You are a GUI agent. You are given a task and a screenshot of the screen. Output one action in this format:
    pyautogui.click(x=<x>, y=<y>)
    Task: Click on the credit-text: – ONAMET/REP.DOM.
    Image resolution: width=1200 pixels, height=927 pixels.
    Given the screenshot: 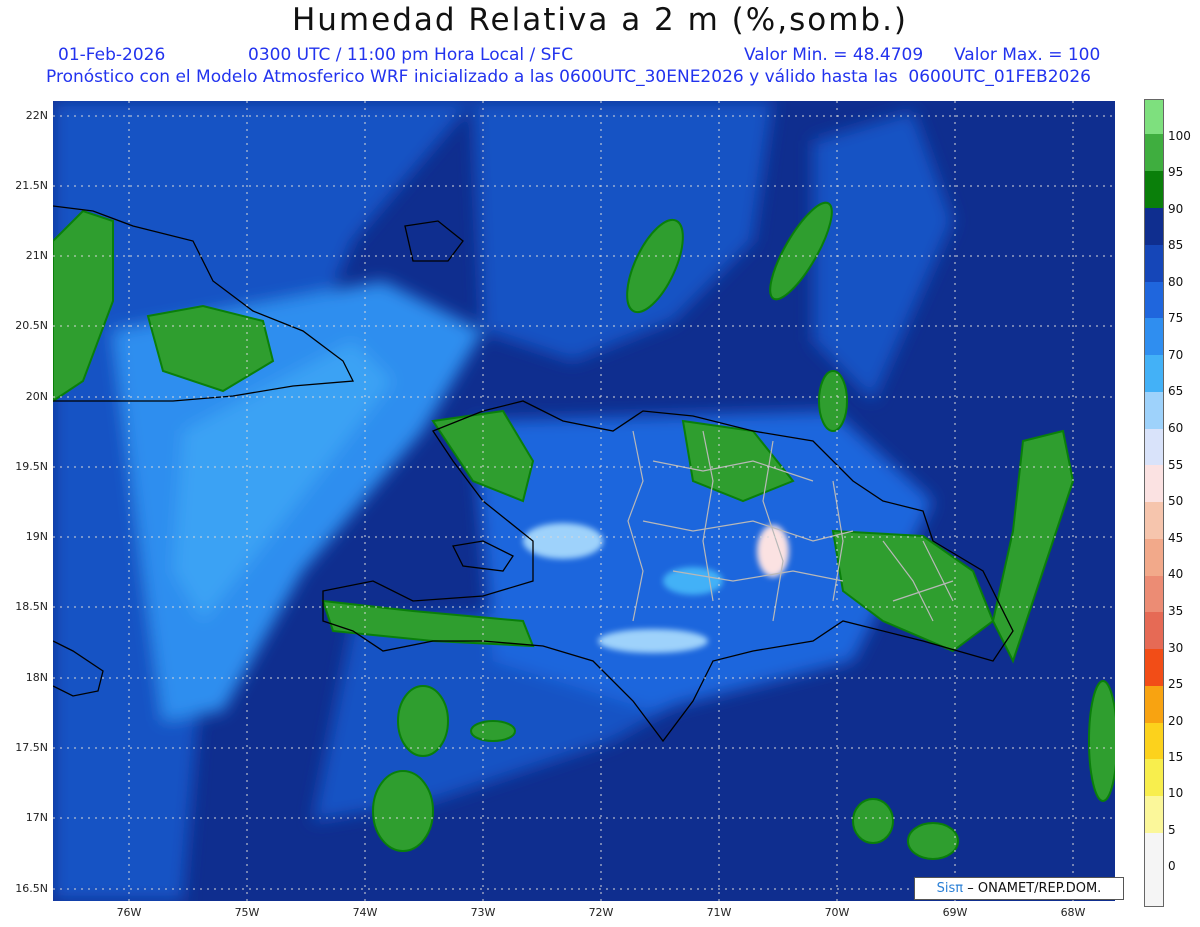 What is the action you would take?
    pyautogui.click(x=1034, y=888)
    